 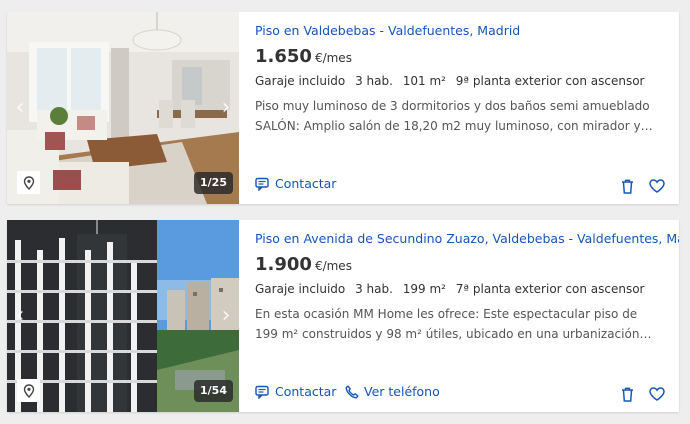 I want to click on detail-floor: 7ª planta exterior con ascensor, so click(x=550, y=289).